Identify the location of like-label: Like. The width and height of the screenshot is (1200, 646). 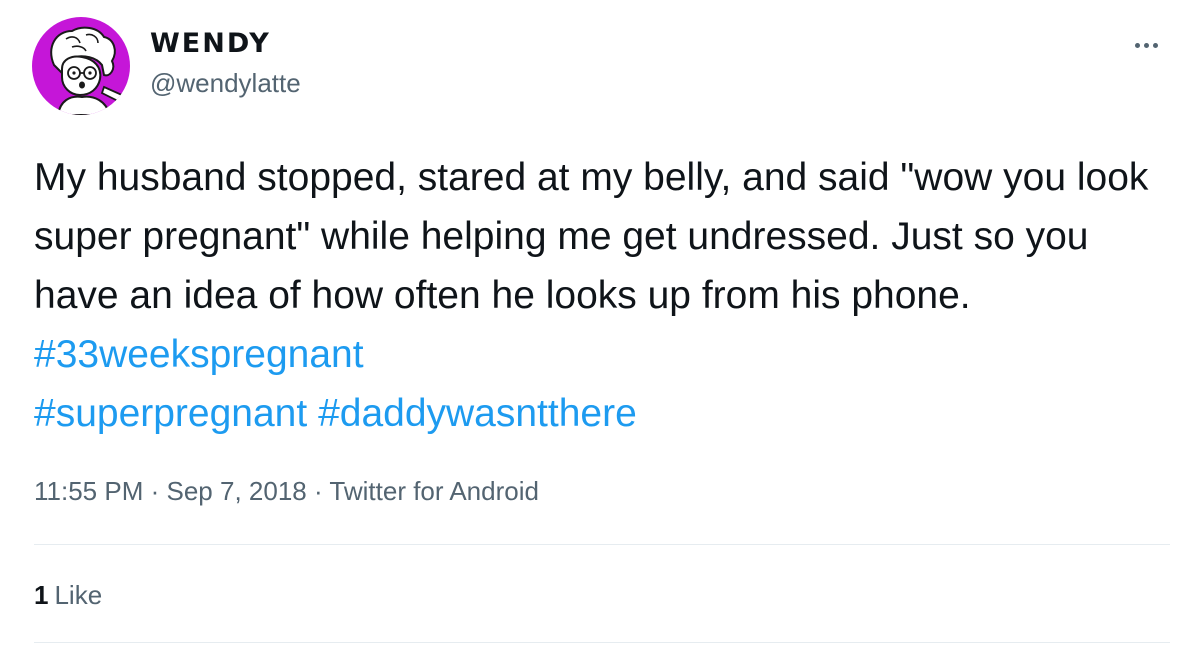
(78, 595).